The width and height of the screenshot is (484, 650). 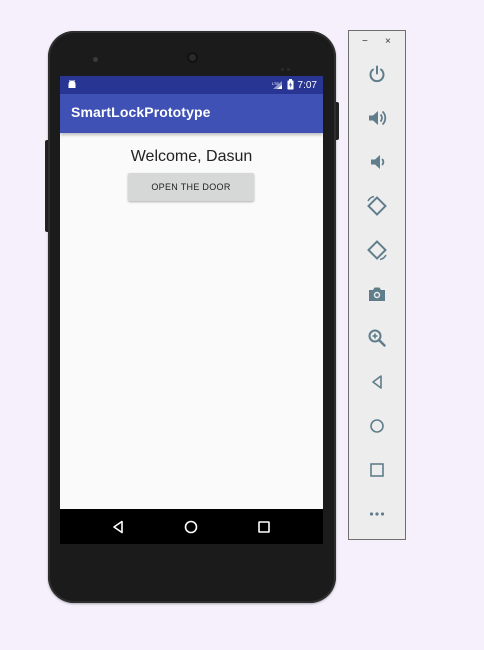 I want to click on app-bar: SmartLockPrototype, so click(x=191, y=113).